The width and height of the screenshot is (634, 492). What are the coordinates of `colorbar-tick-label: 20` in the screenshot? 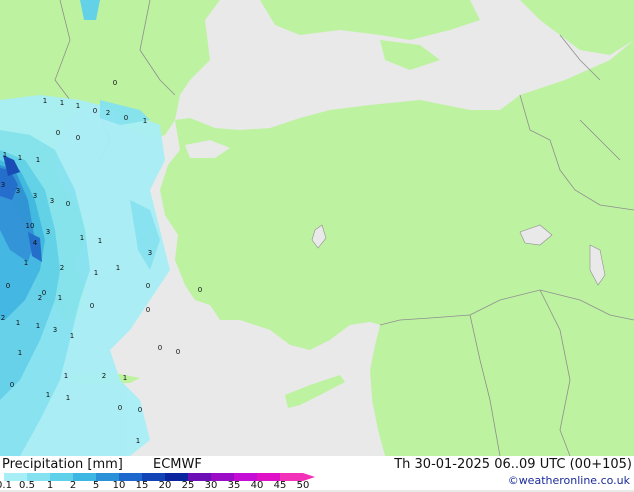 It's located at (165, 485).